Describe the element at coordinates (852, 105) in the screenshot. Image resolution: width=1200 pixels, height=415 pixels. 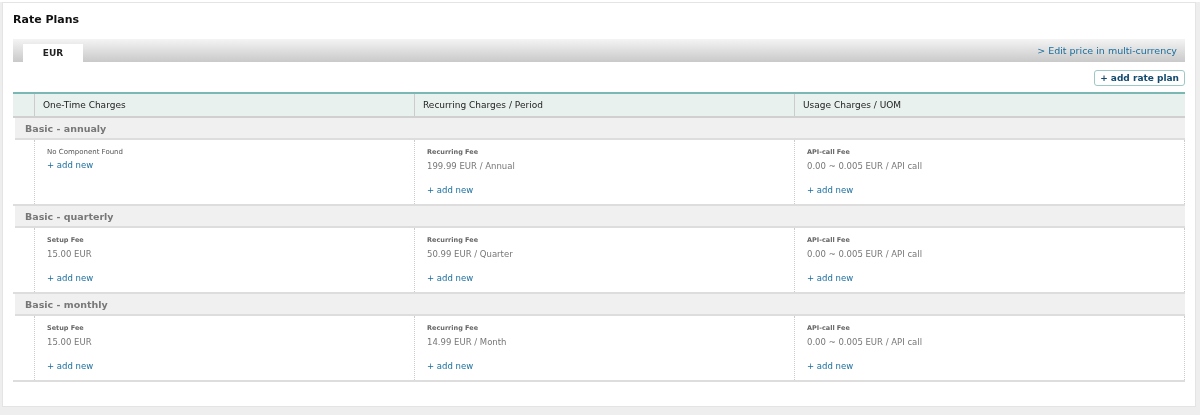
I see `column-header: Usage Charges / UOM` at that location.